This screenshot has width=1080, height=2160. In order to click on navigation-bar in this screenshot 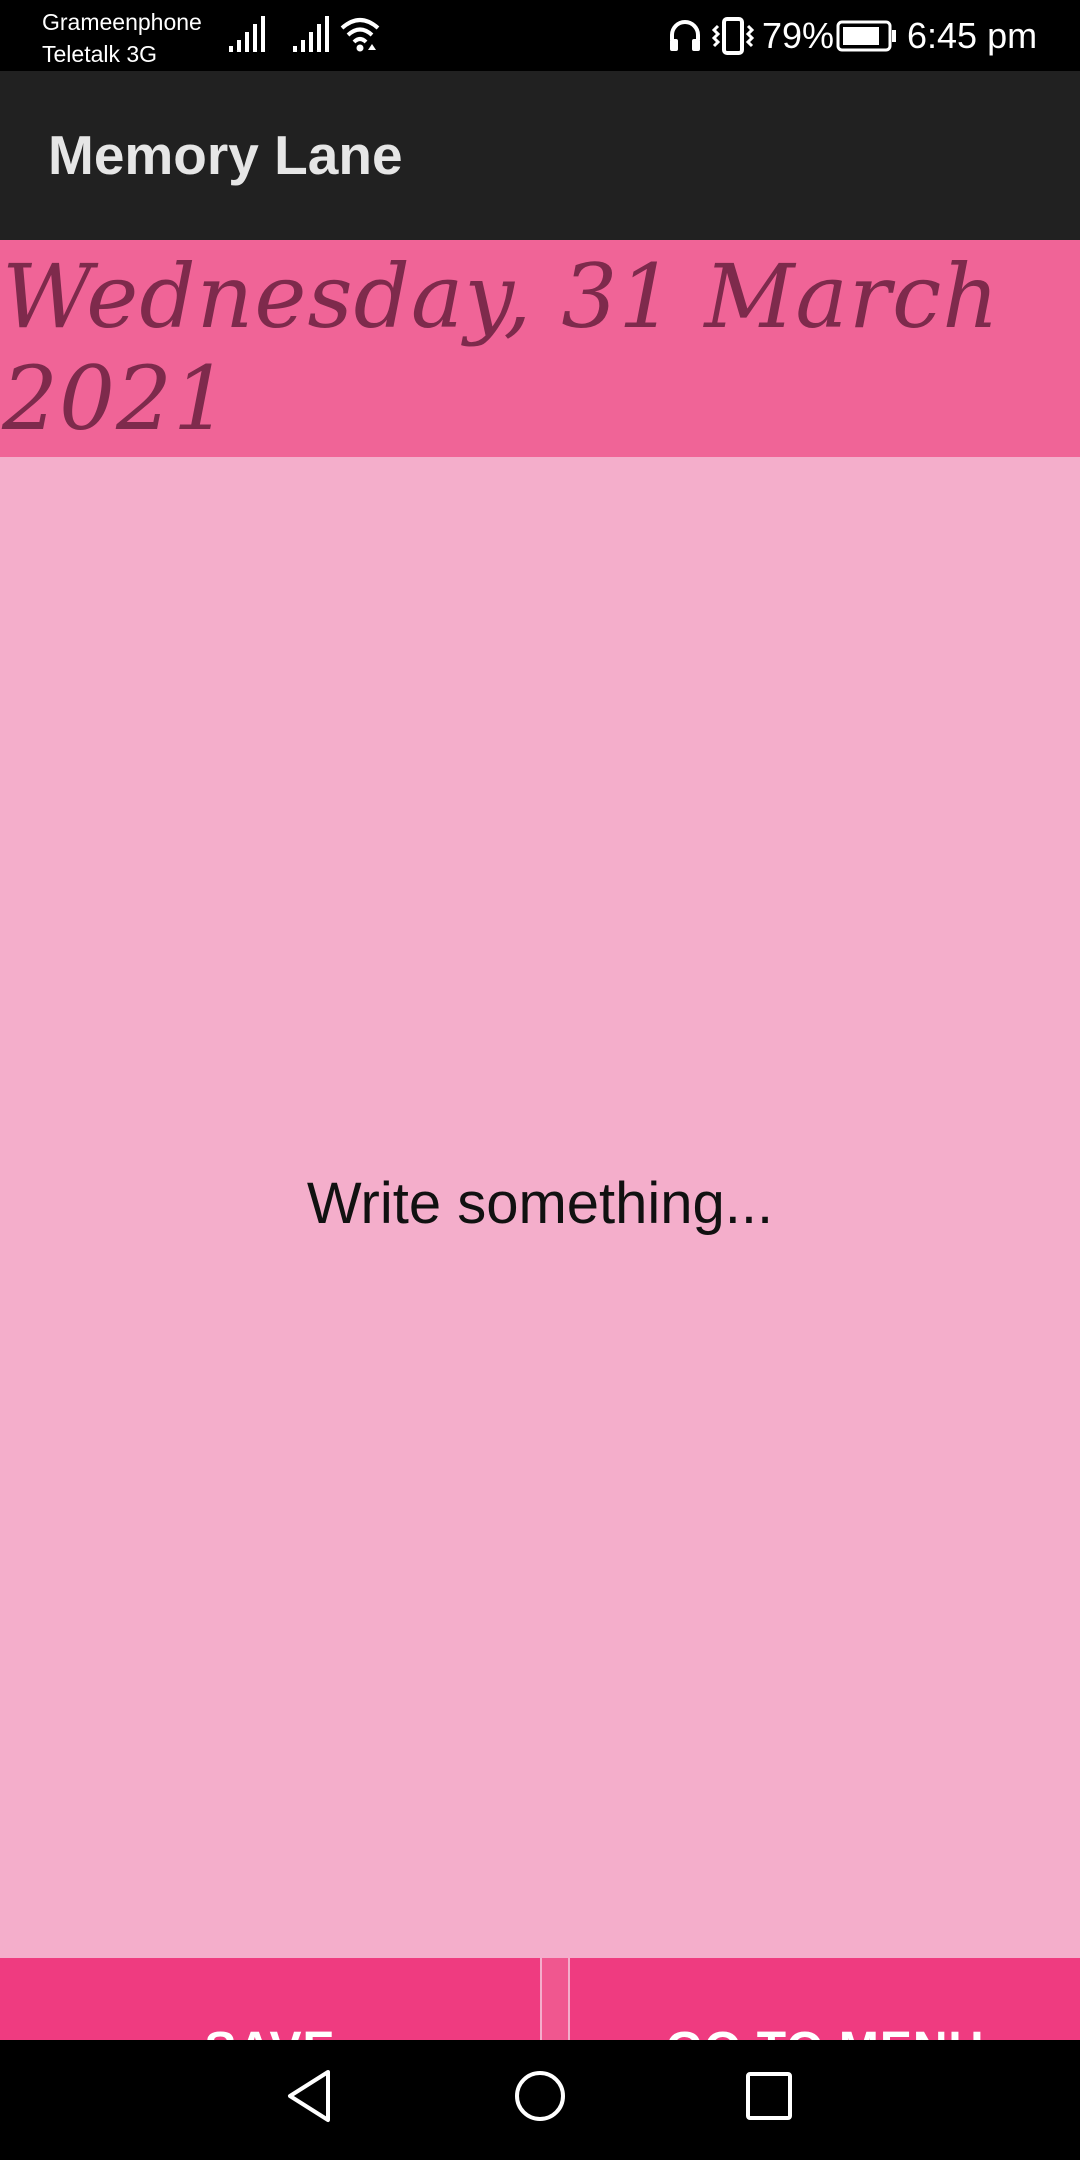, I will do `click(540, 2100)`.